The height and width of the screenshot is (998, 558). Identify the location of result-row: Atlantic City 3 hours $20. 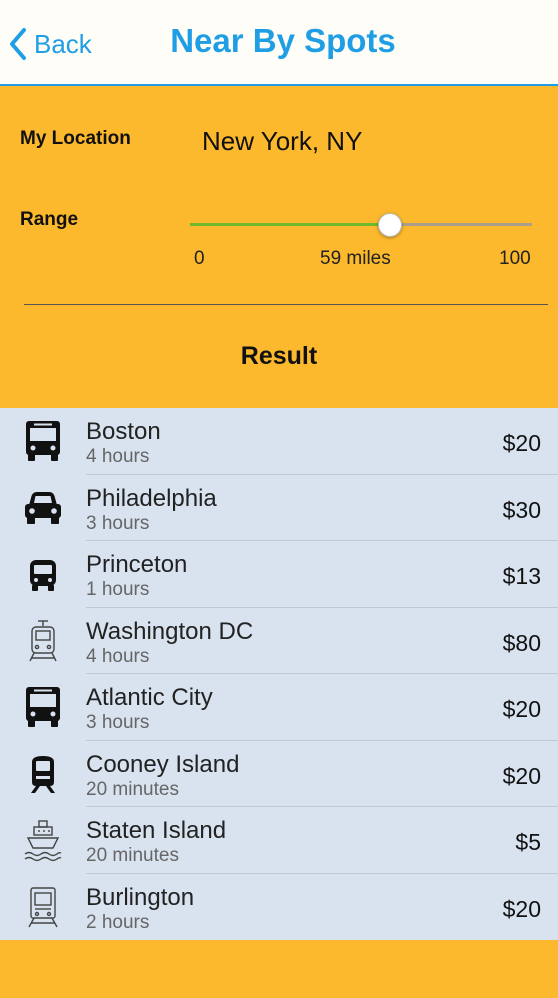
(279, 707).